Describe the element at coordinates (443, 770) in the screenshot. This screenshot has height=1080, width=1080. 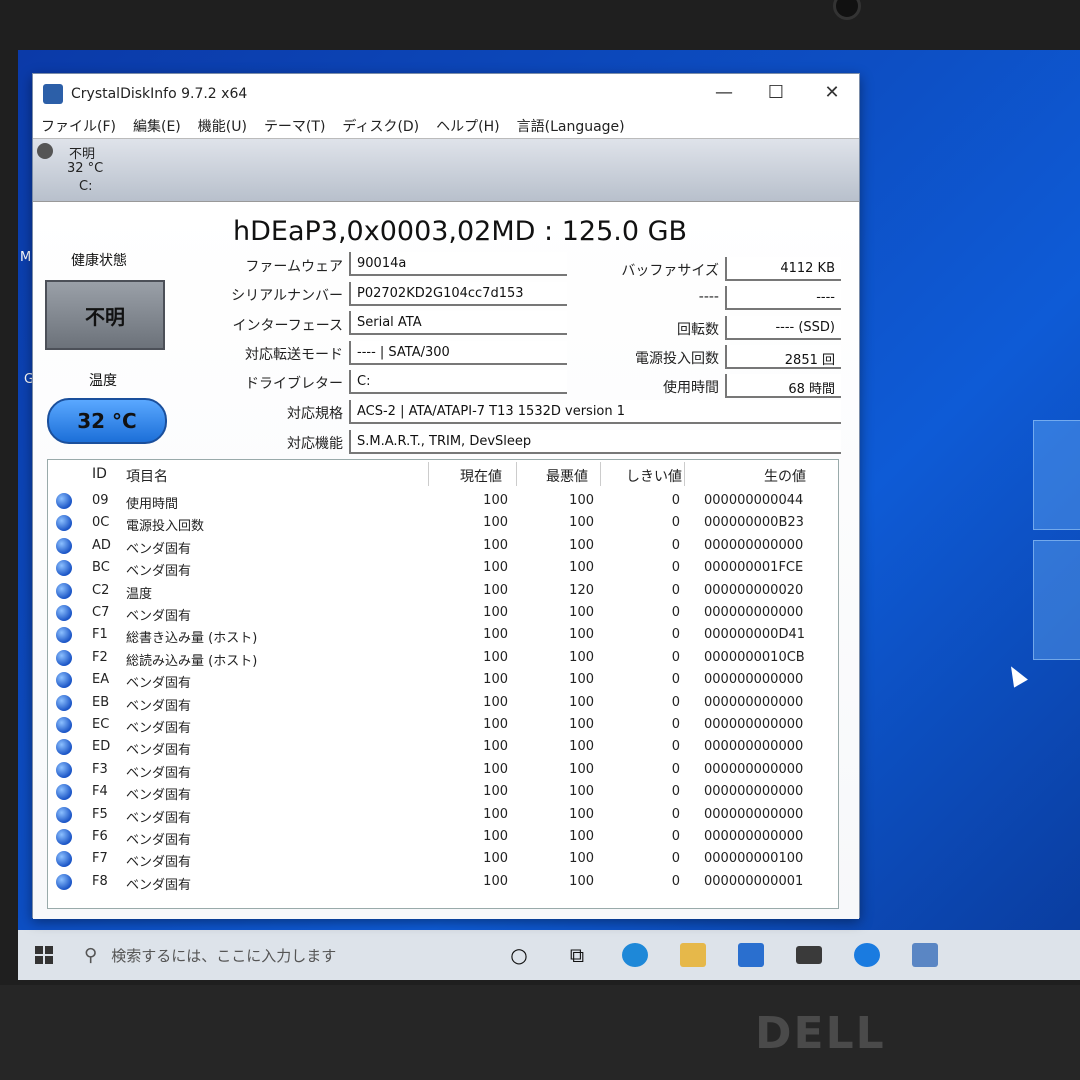
I see `table-row: F3 ベンダ固有 100 100 0 000000000000` at that location.